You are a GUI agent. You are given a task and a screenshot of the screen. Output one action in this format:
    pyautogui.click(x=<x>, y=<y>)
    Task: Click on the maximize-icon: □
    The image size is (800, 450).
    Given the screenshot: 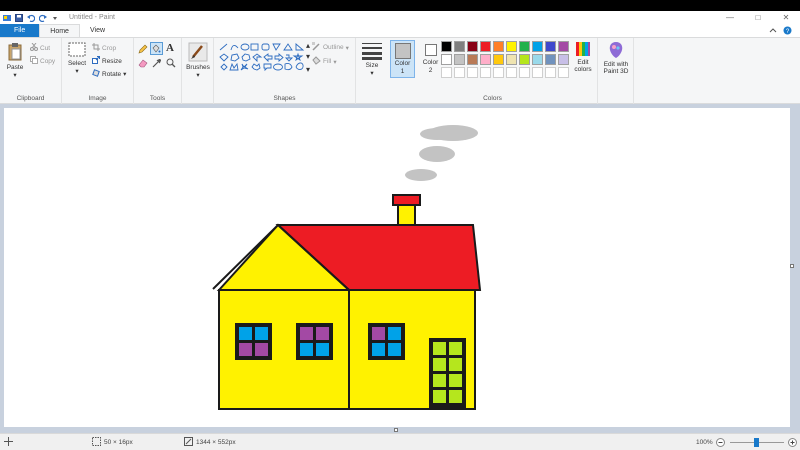 What is the action you would take?
    pyautogui.click(x=758, y=17)
    